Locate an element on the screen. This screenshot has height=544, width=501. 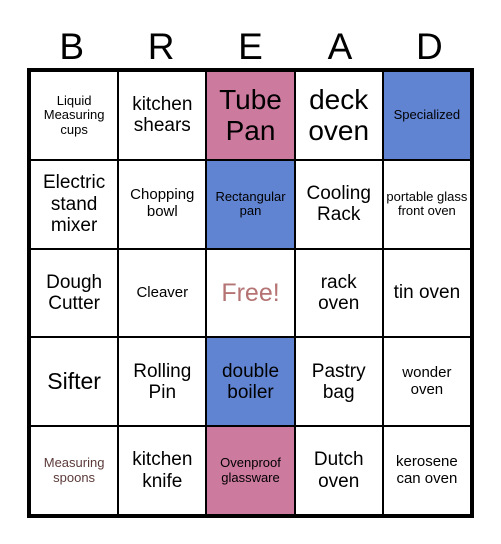
bingo-cell-r5-c1: Measuring spoons is located at coordinates (74, 470).